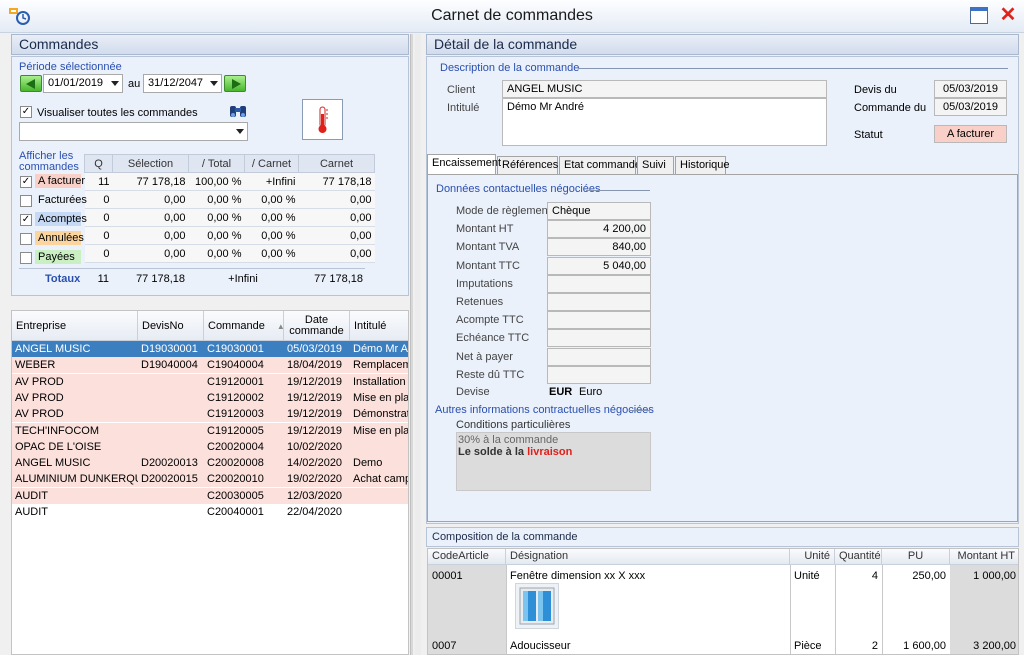  I want to click on maximize-button, so click(979, 15).